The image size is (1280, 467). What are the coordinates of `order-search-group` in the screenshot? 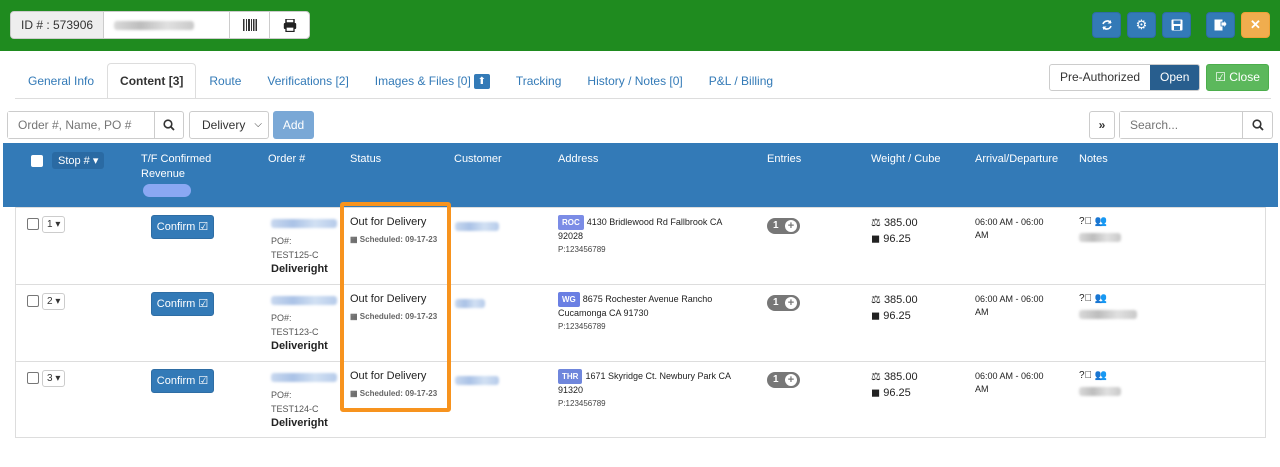 It's located at (95, 125).